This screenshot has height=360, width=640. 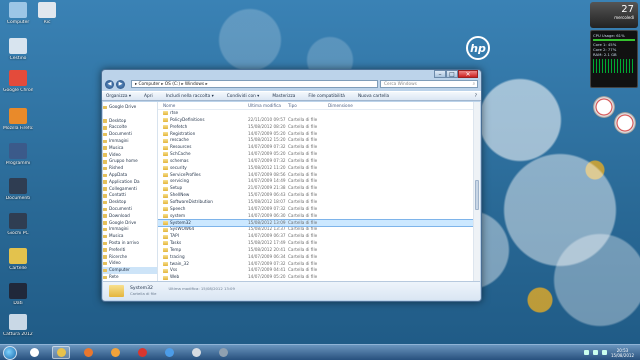 I want to click on file-row: Tasks 15/08/2012 17:49 Cartella di file, so click(x=319, y=243).